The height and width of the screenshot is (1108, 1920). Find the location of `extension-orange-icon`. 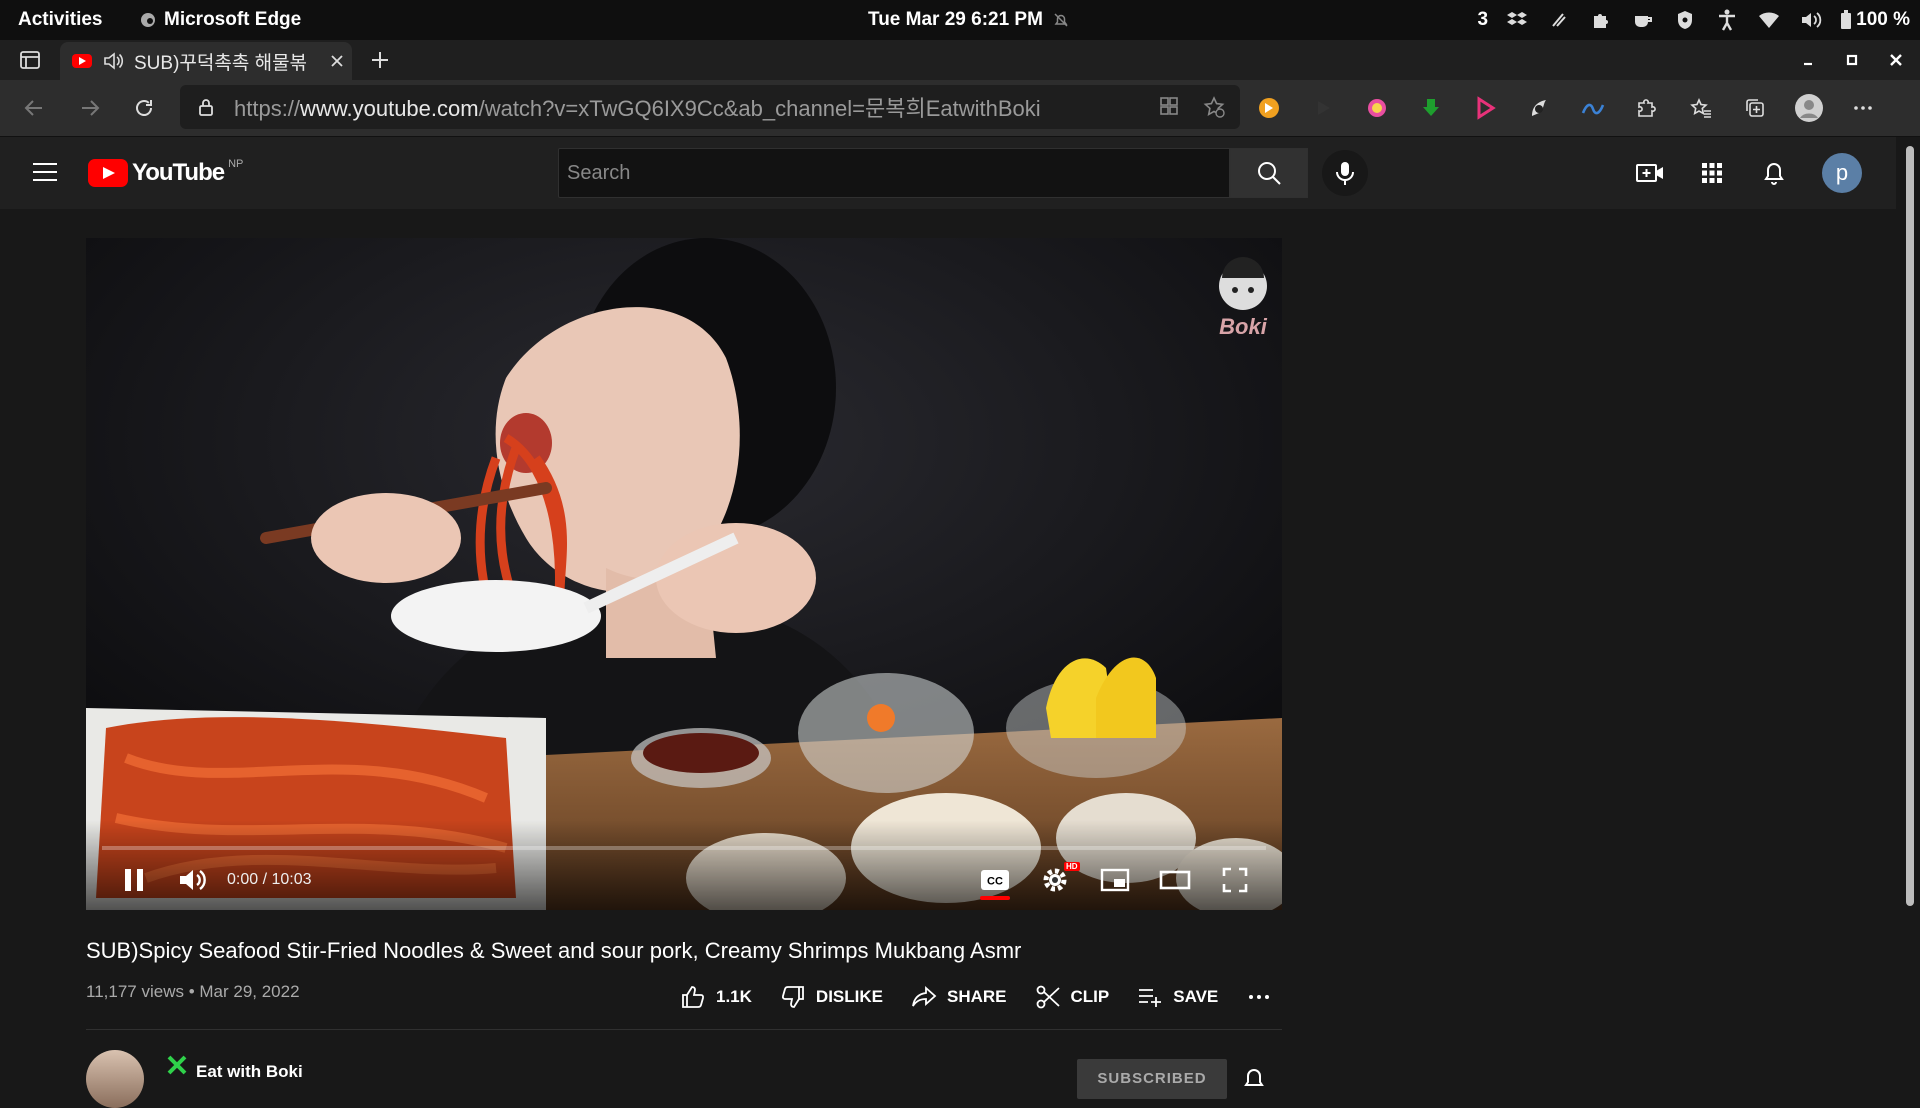

extension-orange-icon is located at coordinates (1269, 108).